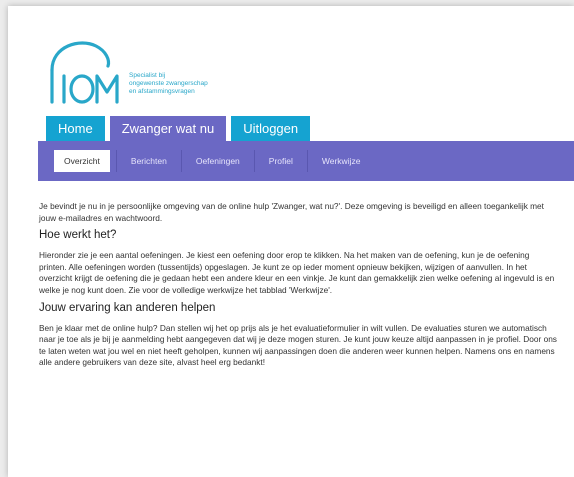 Image resolution: width=574 pixels, height=477 pixels. Describe the element at coordinates (162, 91) in the screenshot. I see `tagline-line-3: en afstammingsvragen` at that location.